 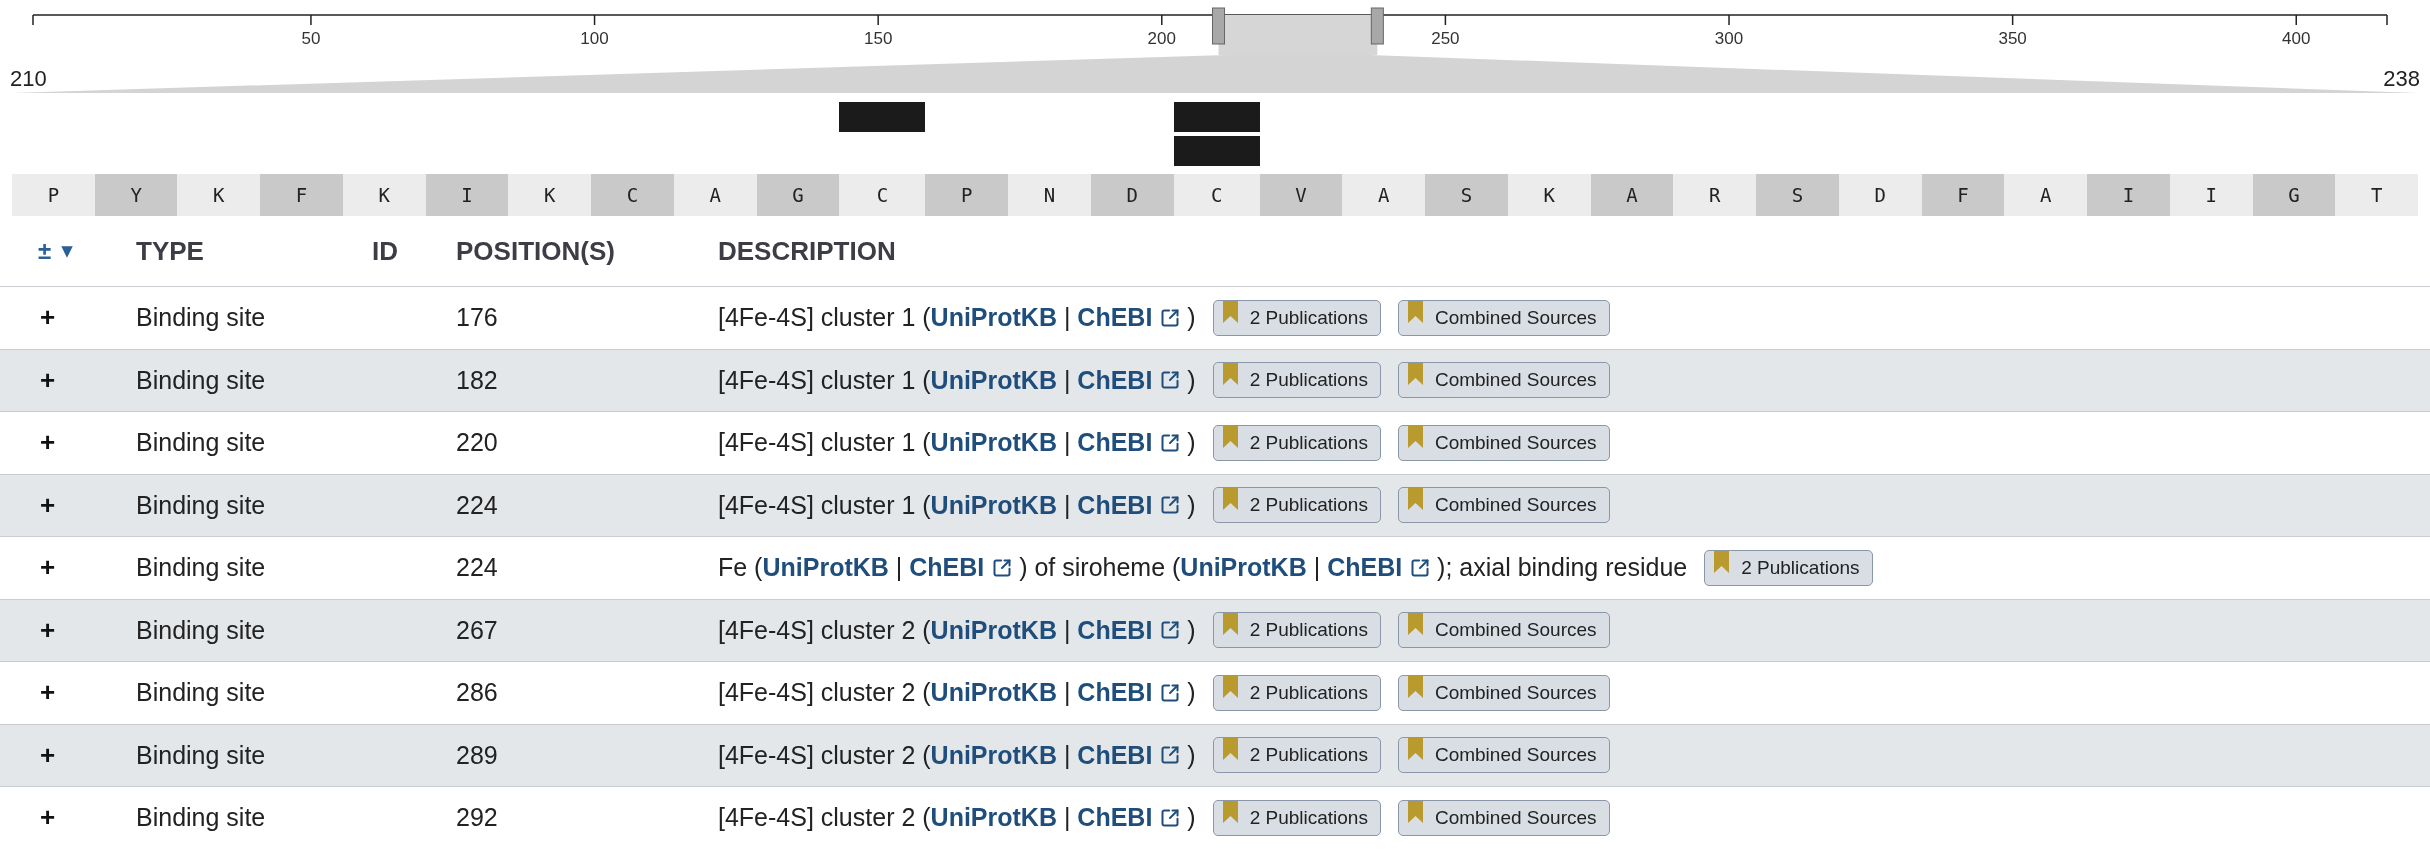 What do you see at coordinates (45, 251) in the screenshot?
I see `expand-all-toggle: ±` at bounding box center [45, 251].